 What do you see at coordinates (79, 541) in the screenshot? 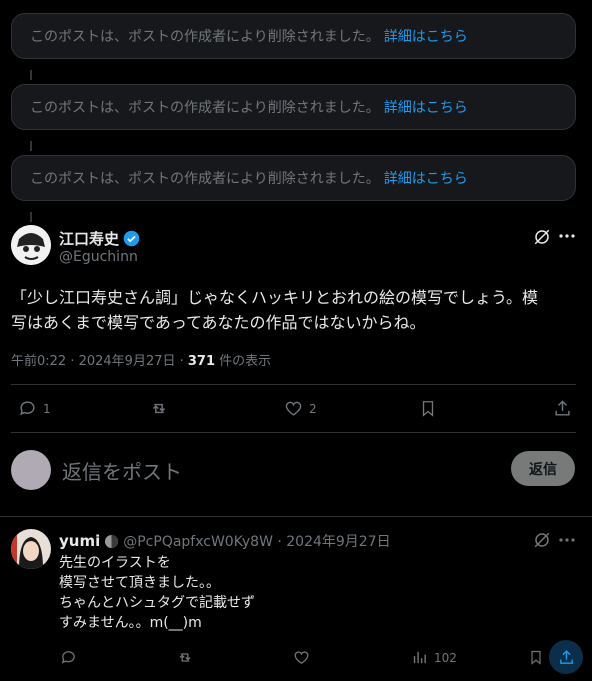
I see `reply-author-name: yumi` at bounding box center [79, 541].